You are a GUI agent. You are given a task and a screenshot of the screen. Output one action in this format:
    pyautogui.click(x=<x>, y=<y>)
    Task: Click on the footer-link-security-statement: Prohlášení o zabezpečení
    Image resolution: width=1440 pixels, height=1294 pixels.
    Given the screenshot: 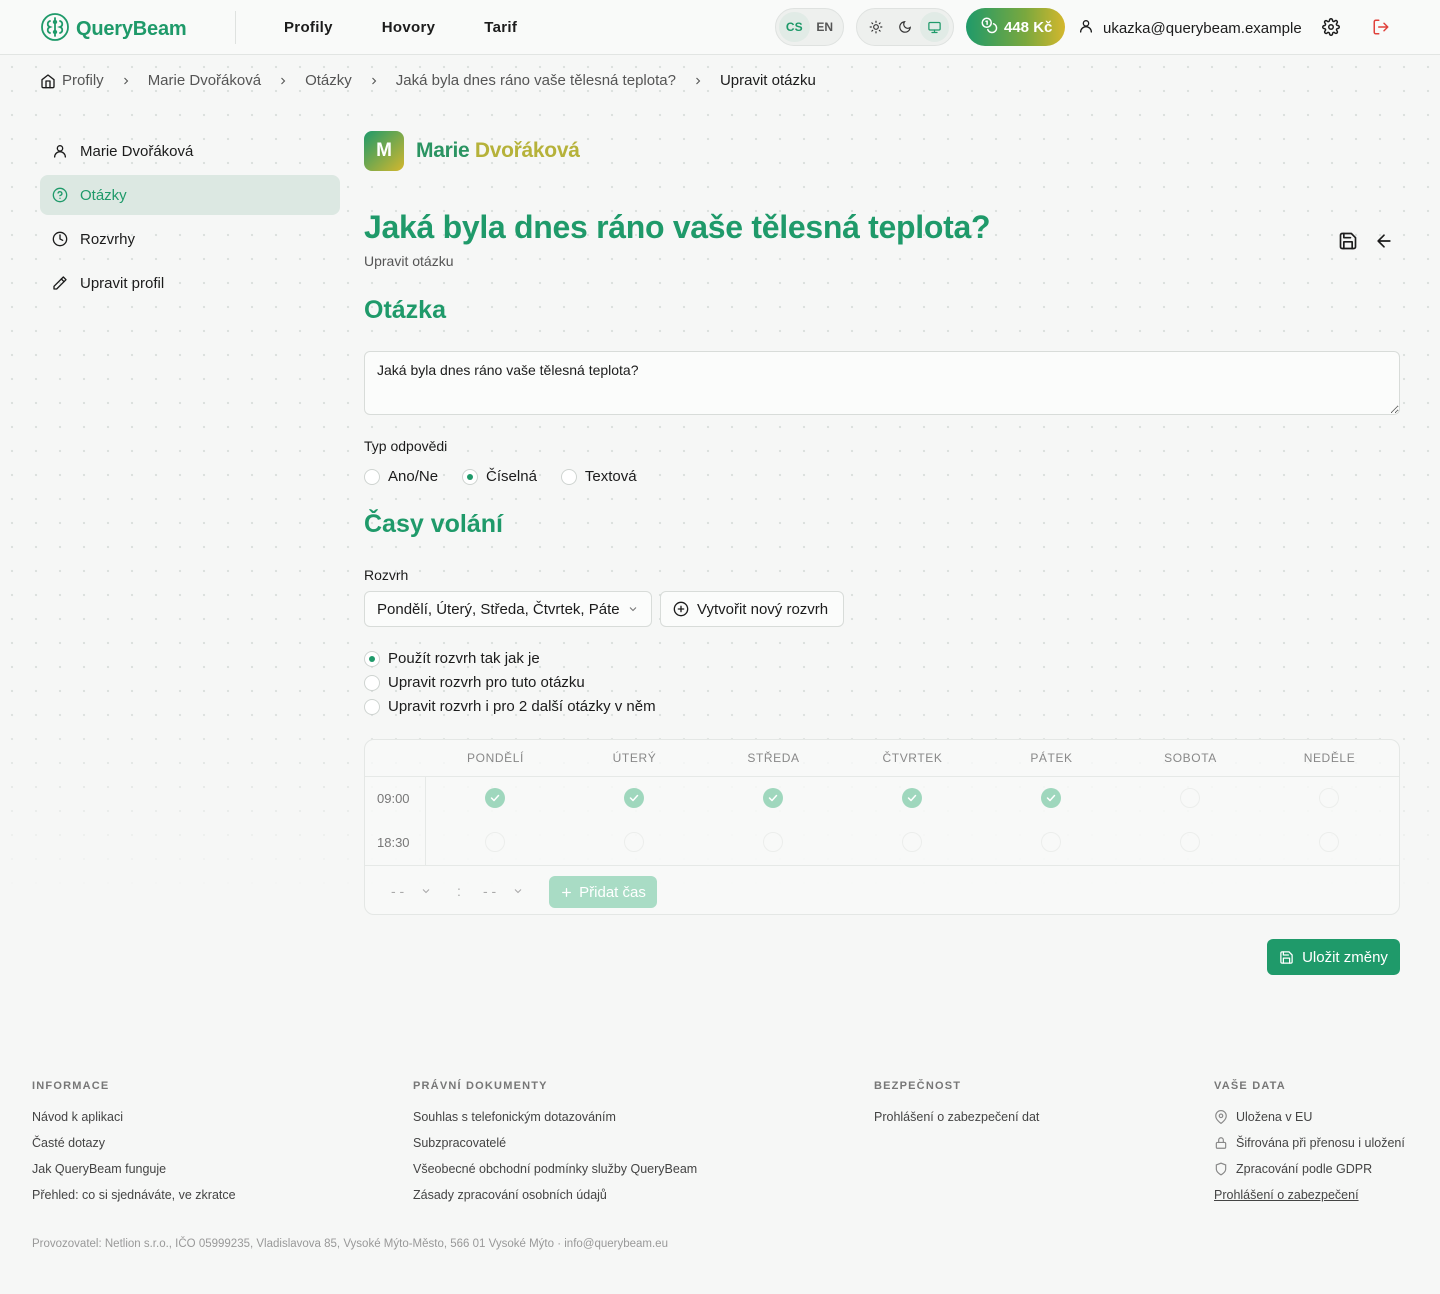 What is the action you would take?
    pyautogui.click(x=1309, y=1195)
    